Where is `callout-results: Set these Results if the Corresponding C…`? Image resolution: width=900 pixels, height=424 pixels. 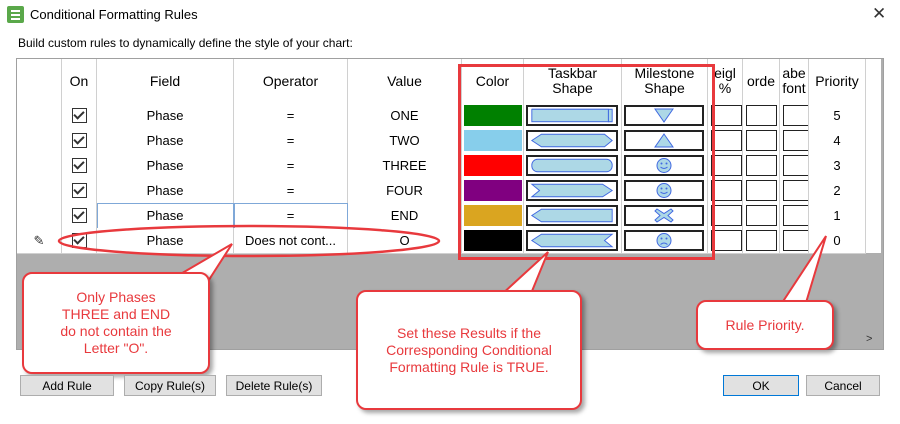 callout-results: Set these Results if the Corresponding C… is located at coordinates (469, 350).